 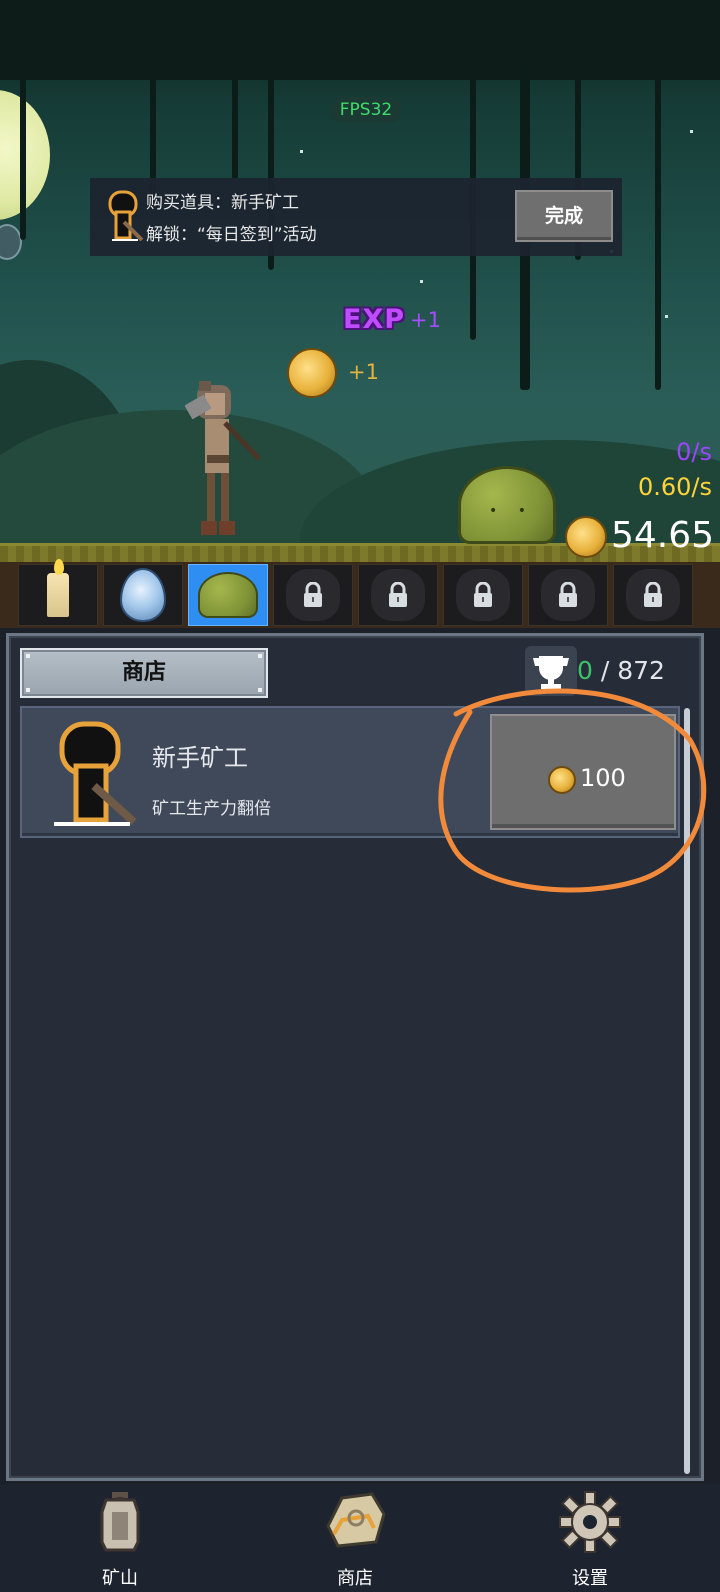 I want to click on trophy-total: / 872, so click(x=628, y=670).